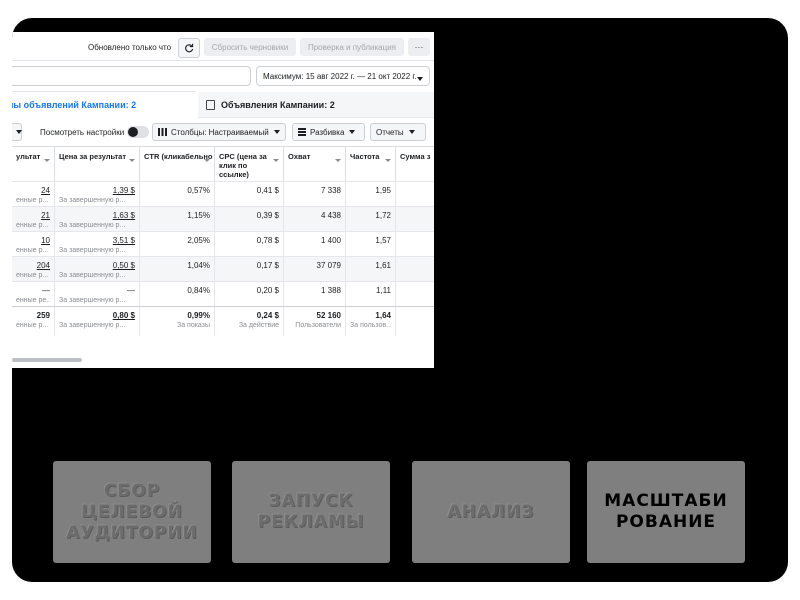 The height and width of the screenshot is (600, 800). What do you see at coordinates (33, 191) in the screenshot?
I see `cell-value: 24` at bounding box center [33, 191].